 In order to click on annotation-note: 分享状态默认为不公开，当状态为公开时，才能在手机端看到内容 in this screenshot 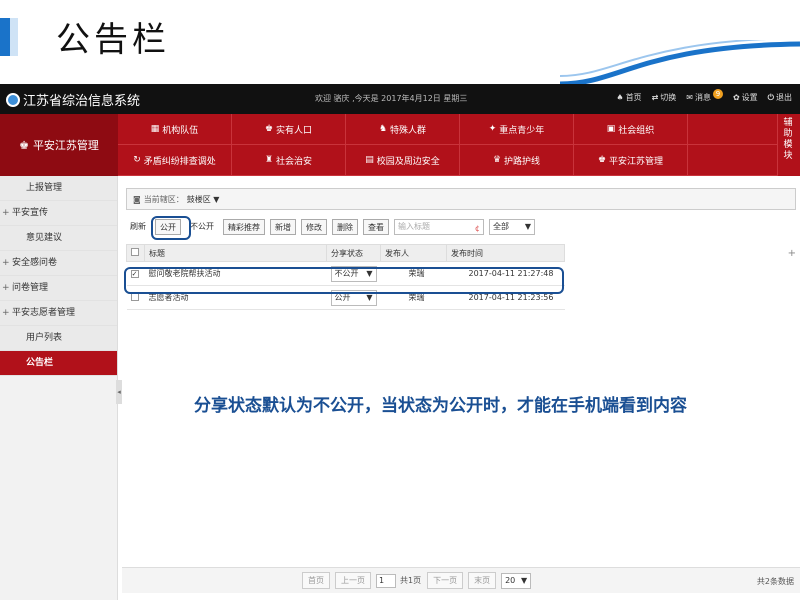, I will do `click(440, 406)`.